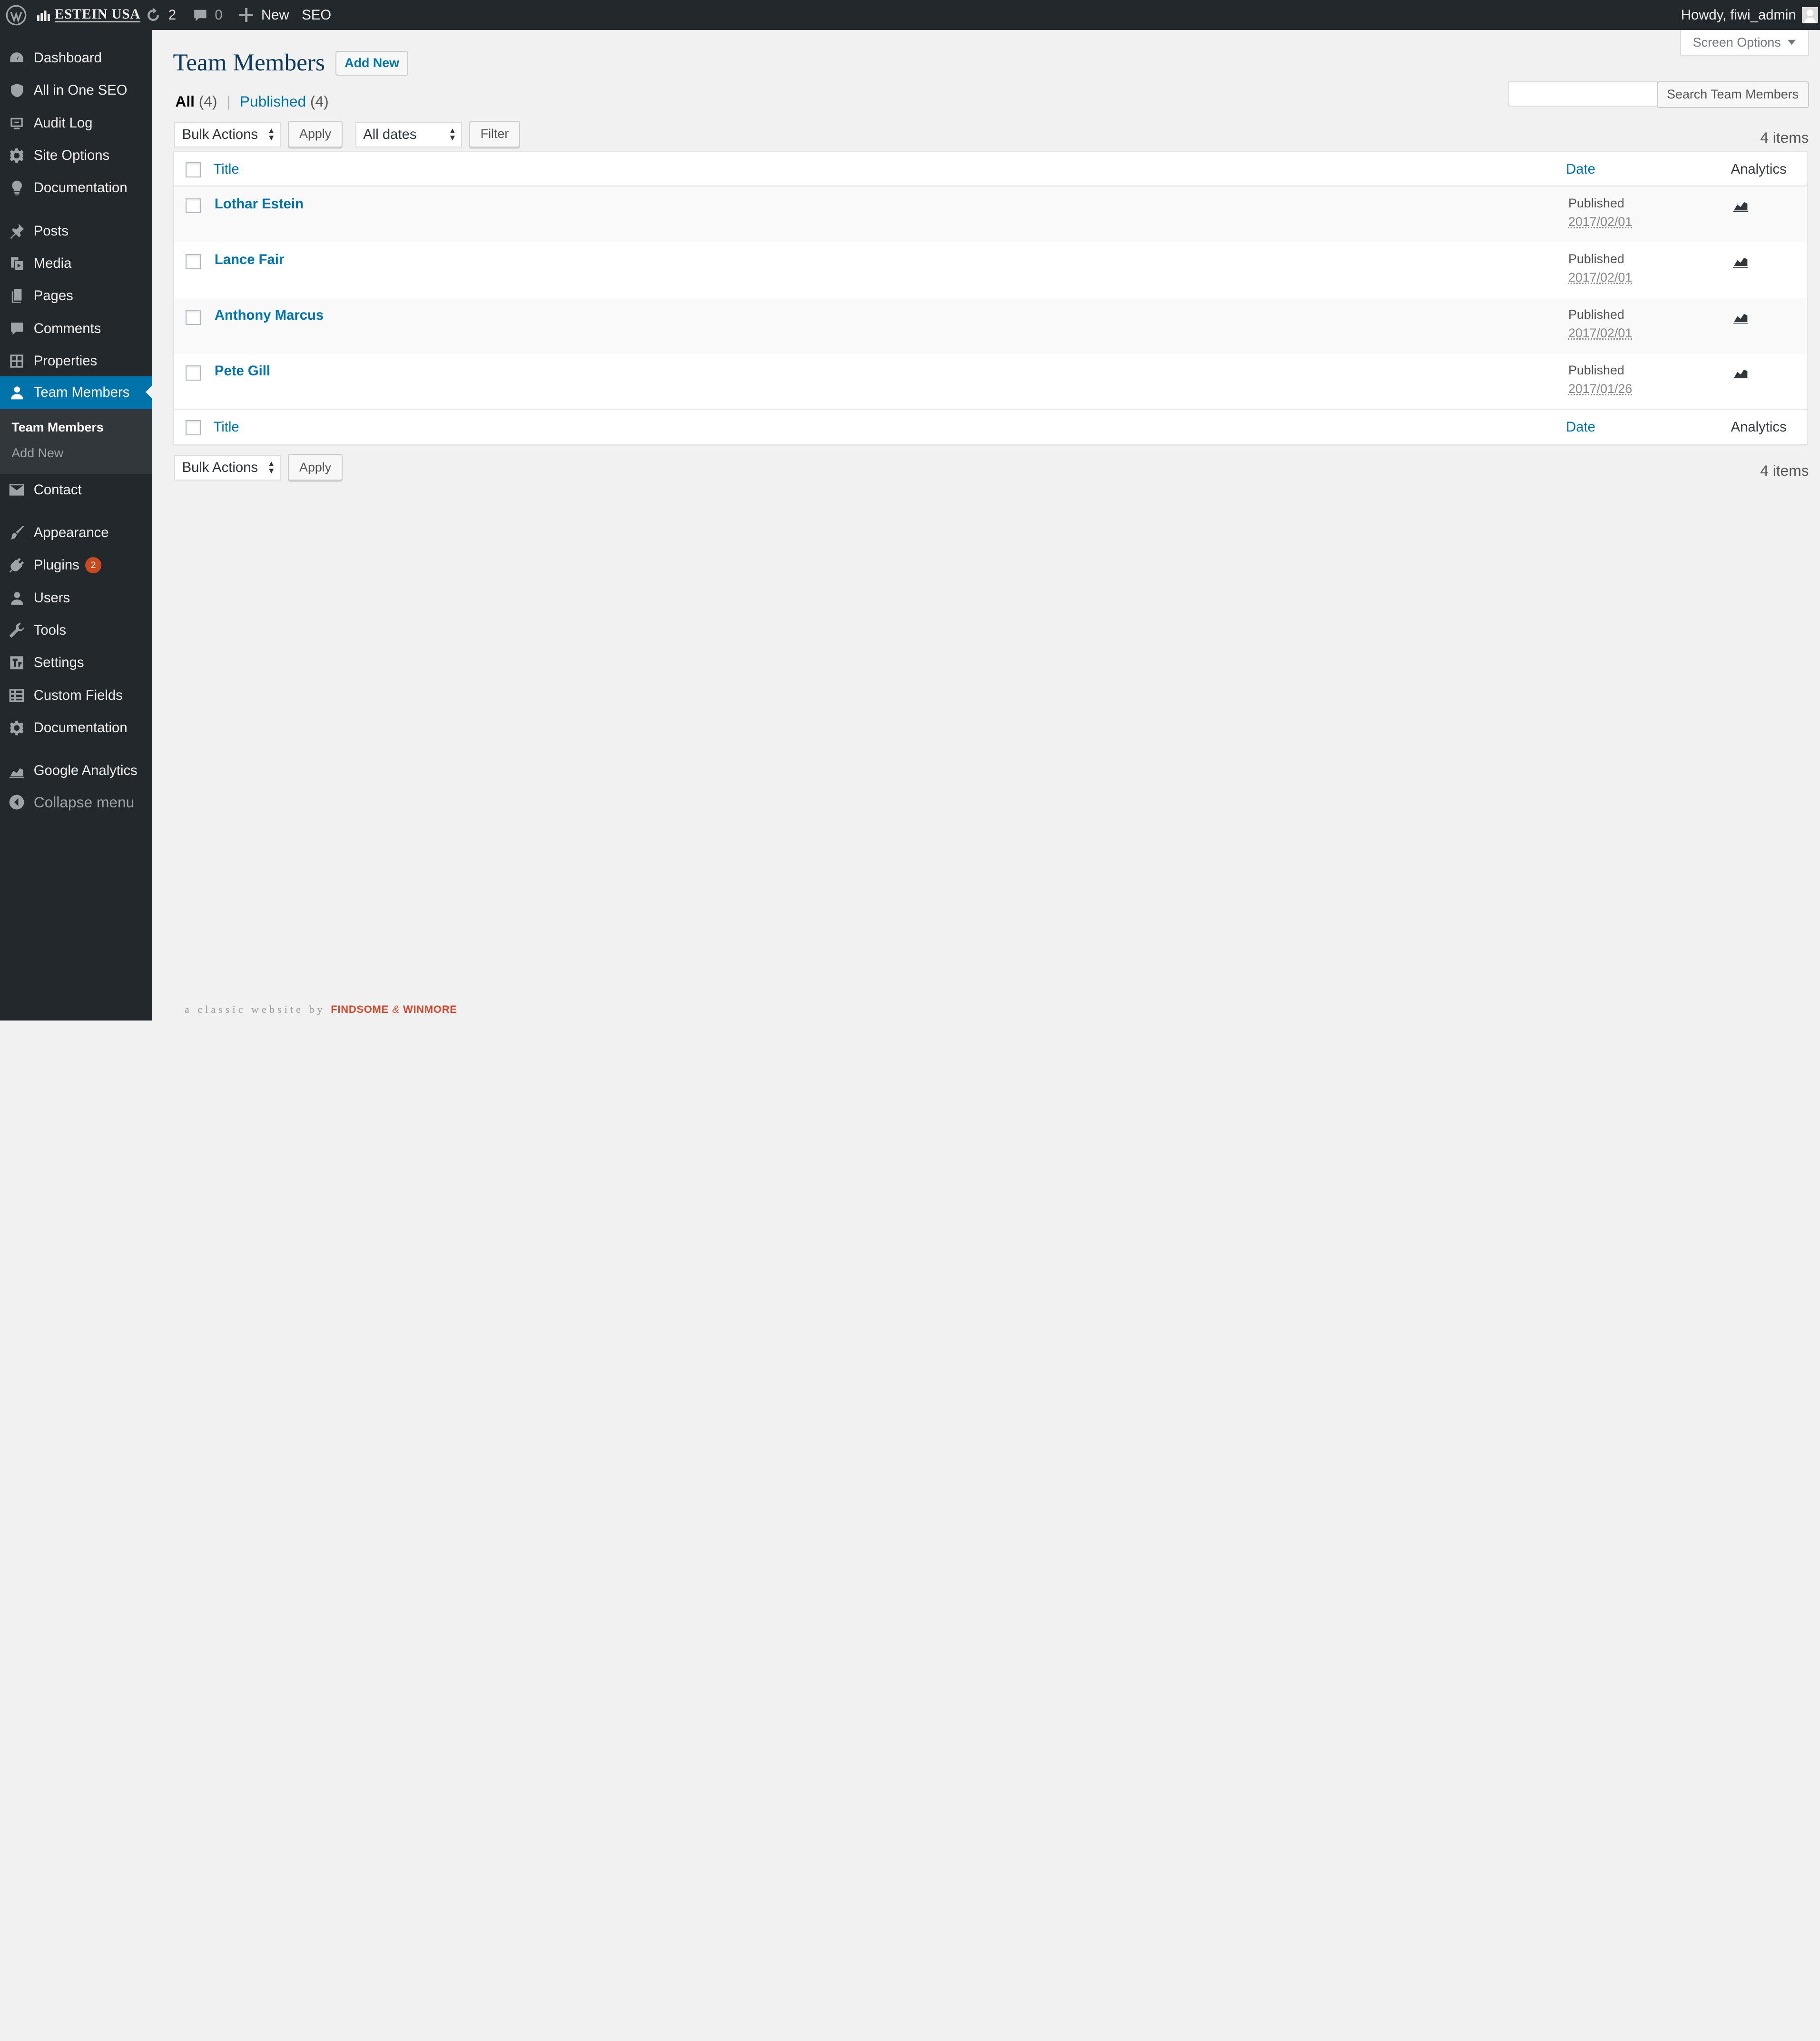 Image resolution: width=1820 pixels, height=2041 pixels. Describe the element at coordinates (81, 728) in the screenshot. I see `sidebar-item-label: Documentation` at that location.